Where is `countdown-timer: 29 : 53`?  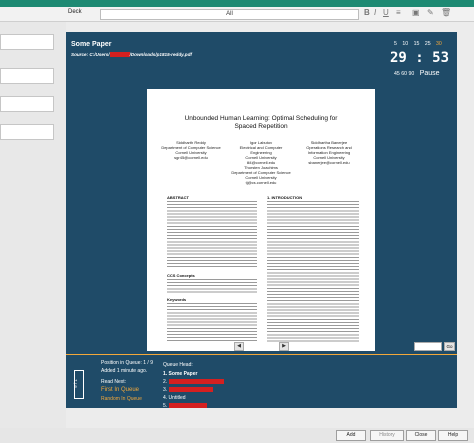
countdown-timer: 29 : 53 is located at coordinates (420, 58).